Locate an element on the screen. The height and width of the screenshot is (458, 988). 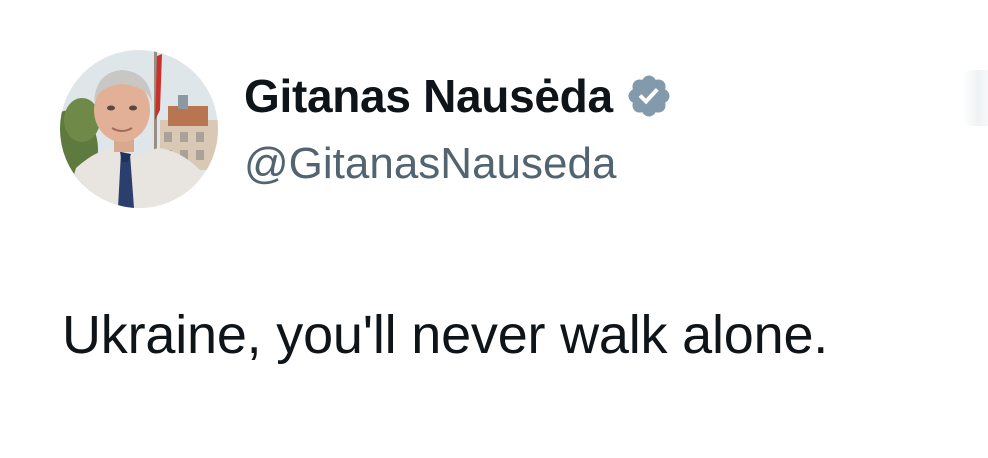
author-name-row: Gitanas Nausėda is located at coordinates (458, 96).